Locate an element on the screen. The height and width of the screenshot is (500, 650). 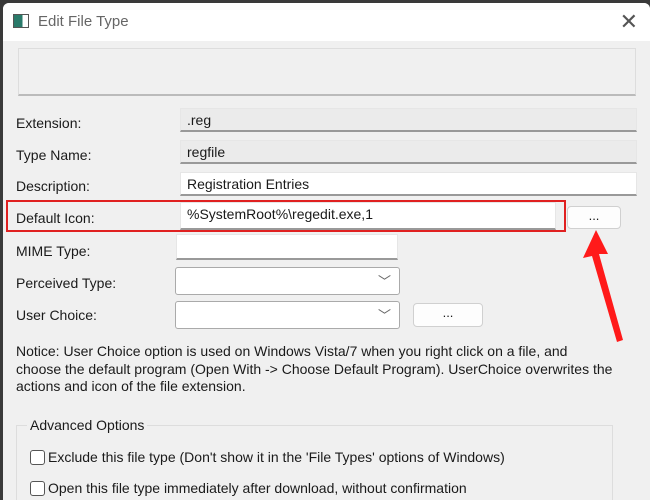
red-arrow-annotation is located at coordinates (603, 286).